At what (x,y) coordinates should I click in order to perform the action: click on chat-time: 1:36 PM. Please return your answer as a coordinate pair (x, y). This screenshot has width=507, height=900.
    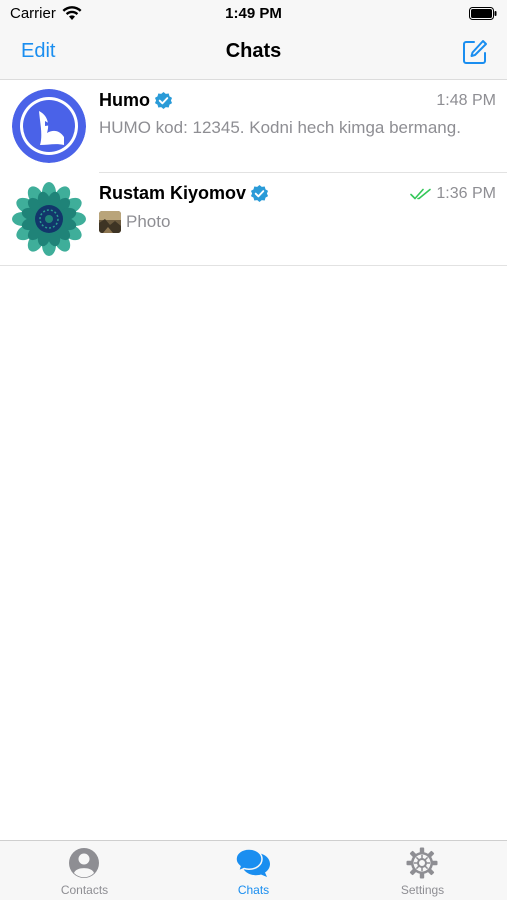
    Looking at the image, I should click on (453, 194).